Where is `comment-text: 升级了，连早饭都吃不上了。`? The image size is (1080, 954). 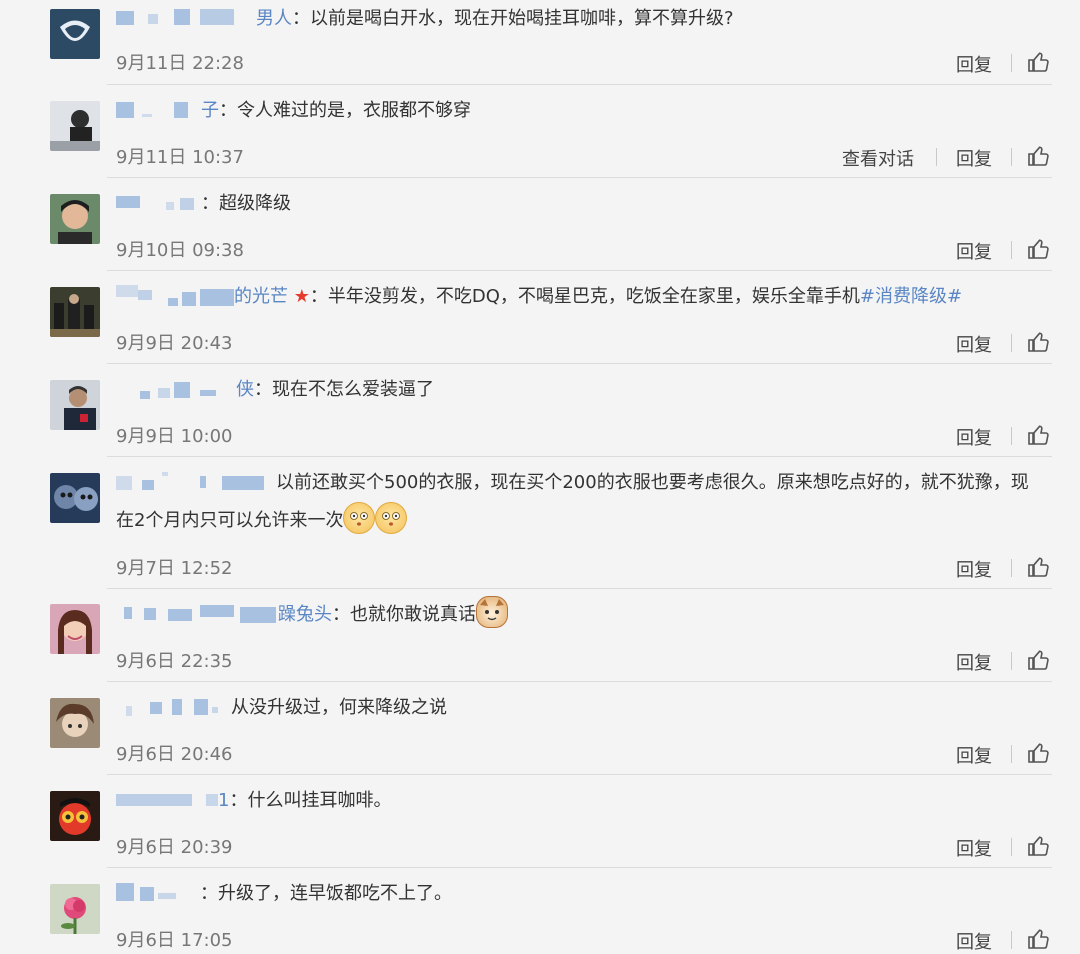
comment-text: 升级了，连早饭都吃不上了。 is located at coordinates (335, 893).